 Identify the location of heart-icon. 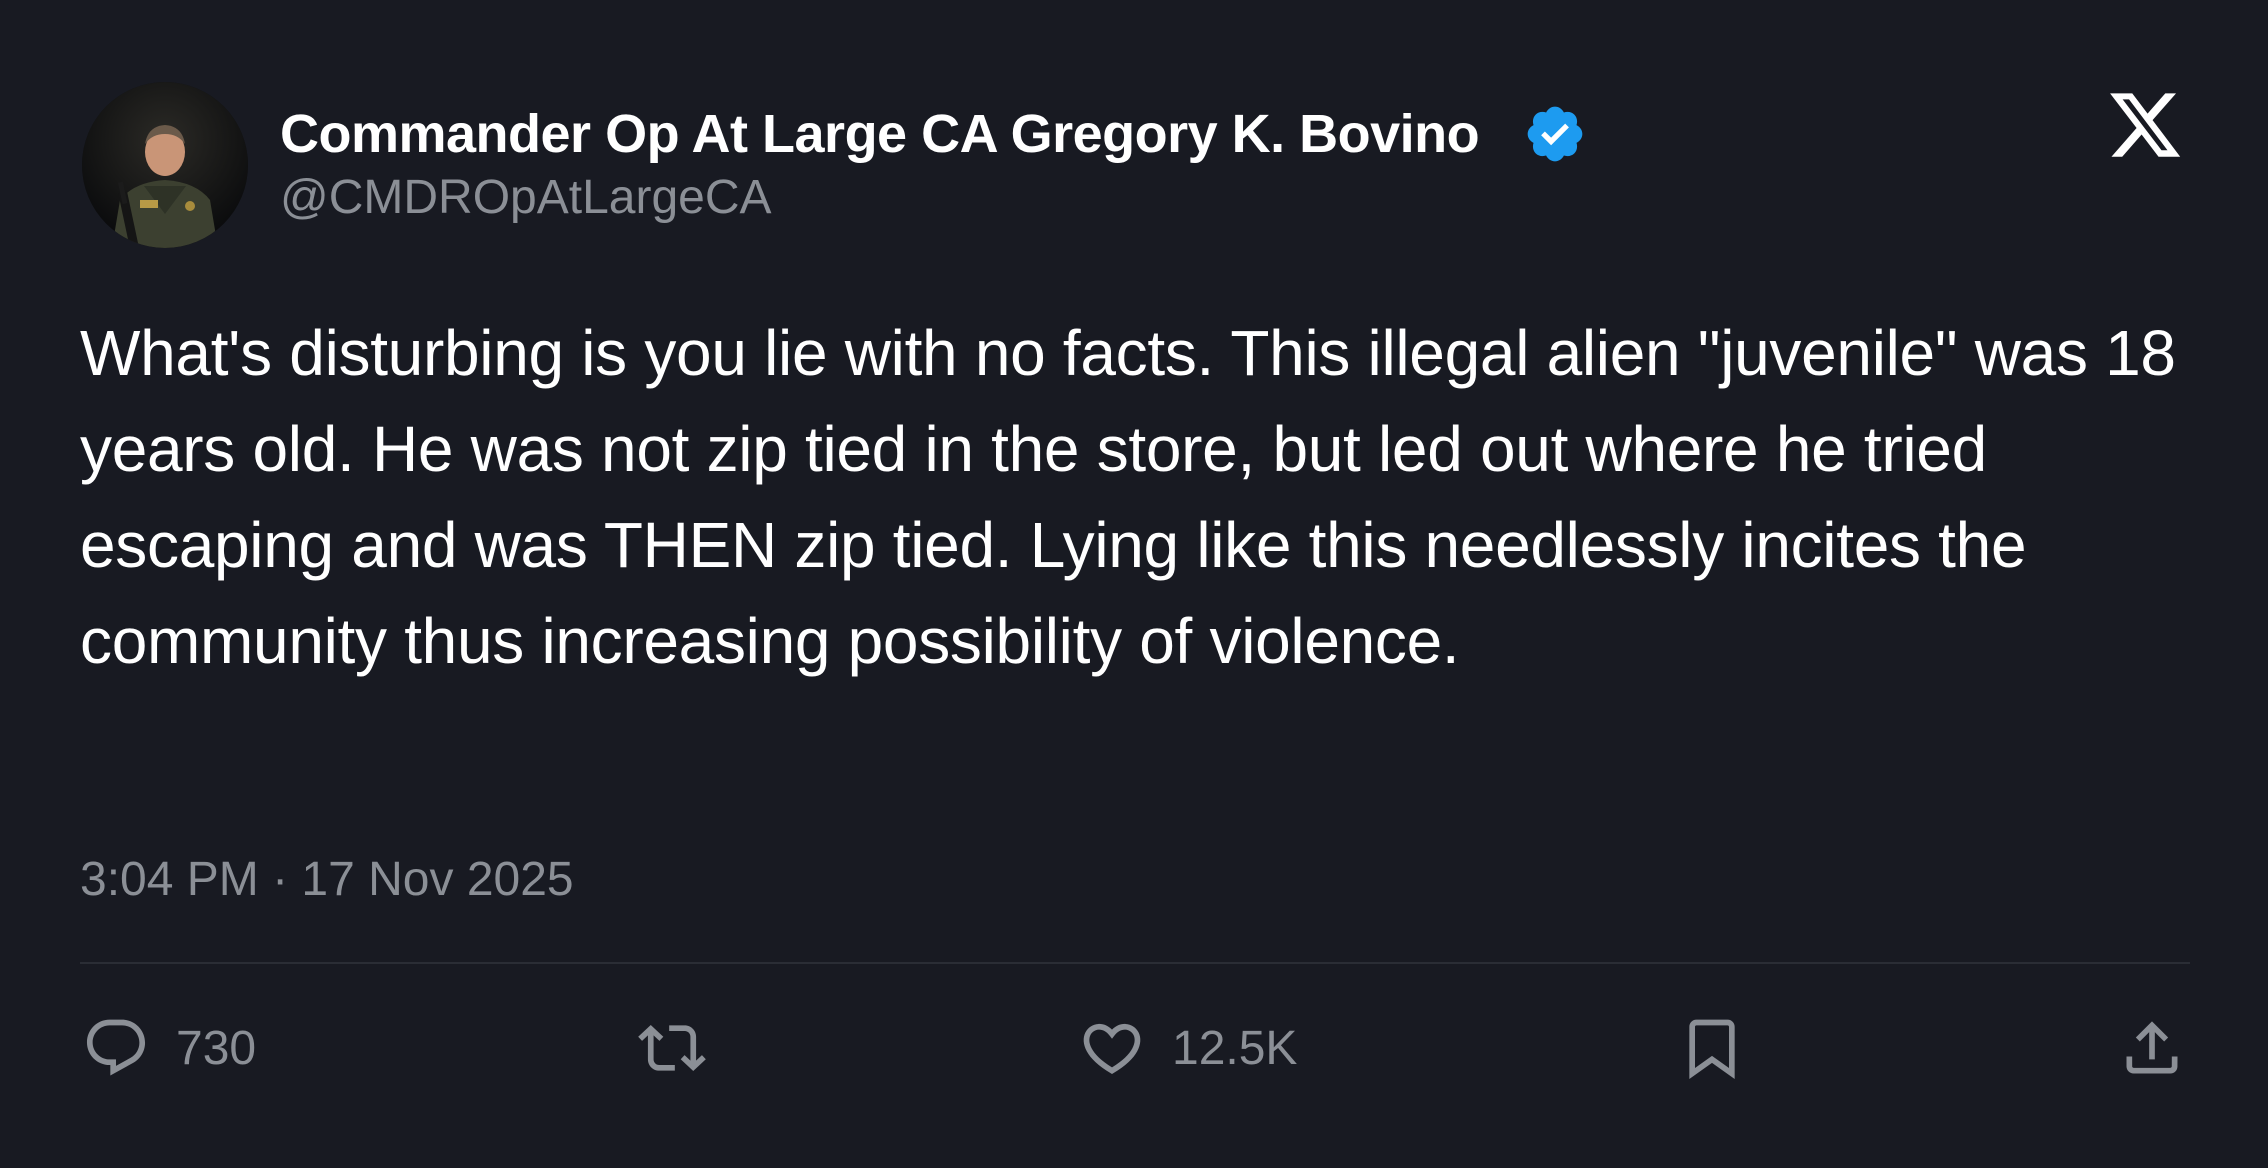
(1112, 1048).